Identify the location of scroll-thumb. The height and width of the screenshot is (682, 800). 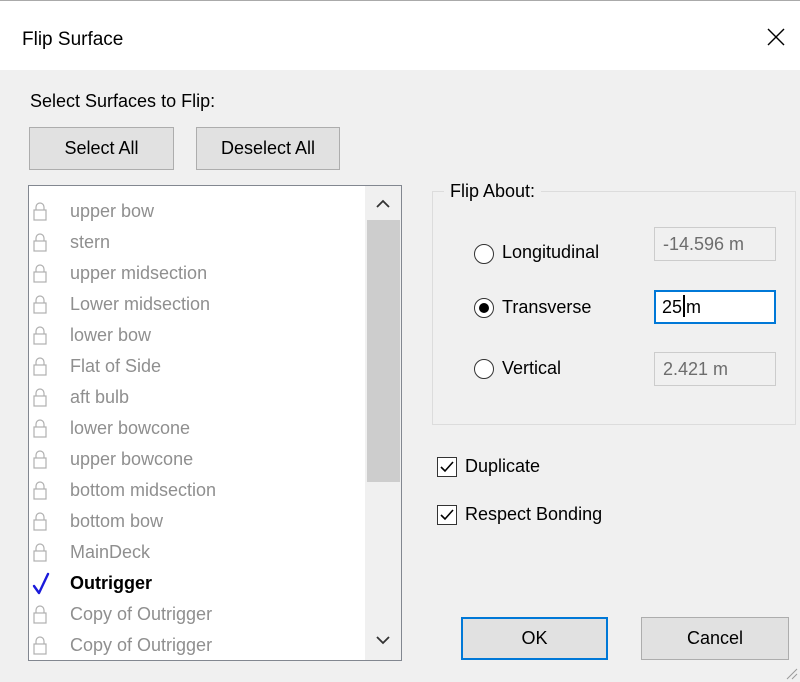
(383, 351).